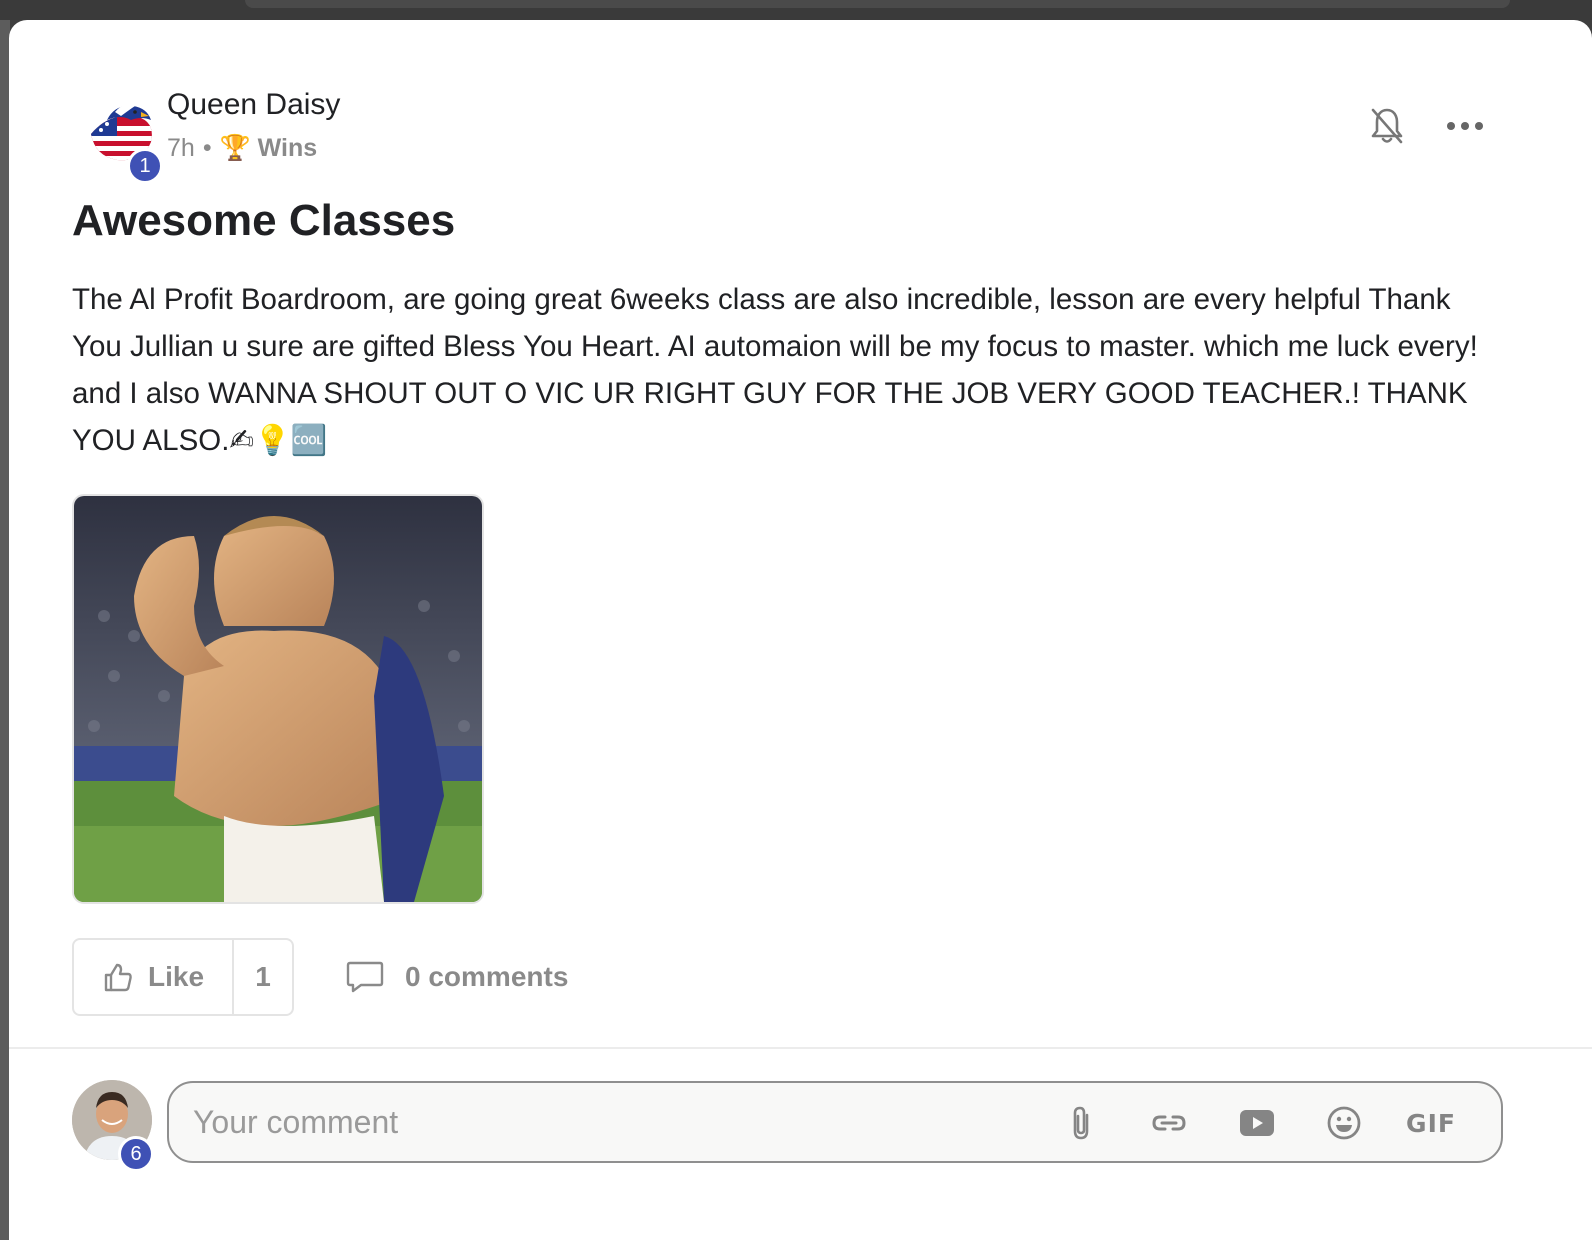 The width and height of the screenshot is (1592, 1240). What do you see at coordinates (800, 1048) in the screenshot?
I see `composer-divider` at bounding box center [800, 1048].